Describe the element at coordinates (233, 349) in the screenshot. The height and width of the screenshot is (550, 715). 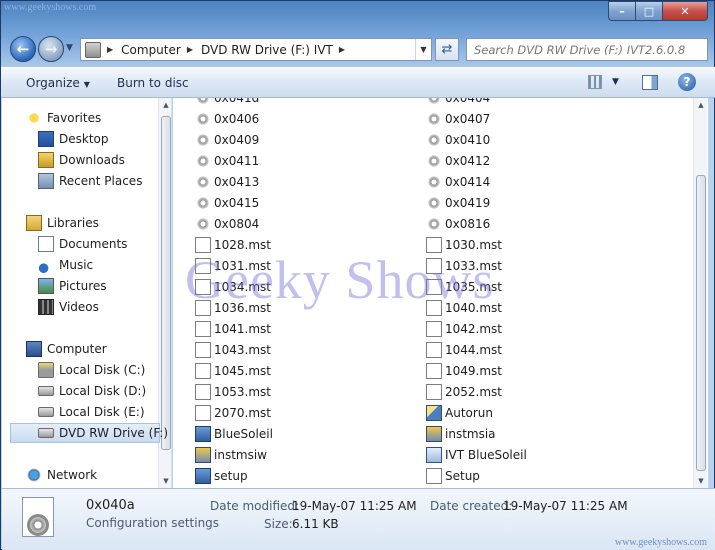
I see `file-item: 1043.mst` at that location.